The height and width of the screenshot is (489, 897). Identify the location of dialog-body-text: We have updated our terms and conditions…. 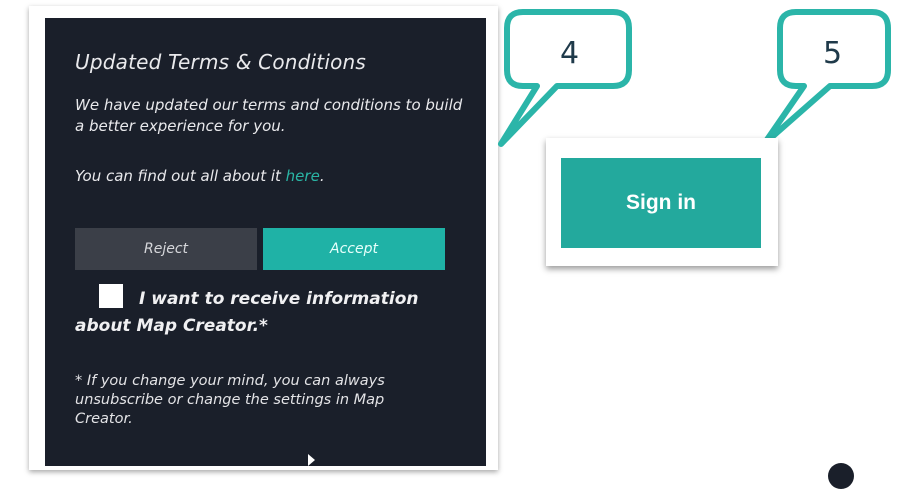
(269, 115).